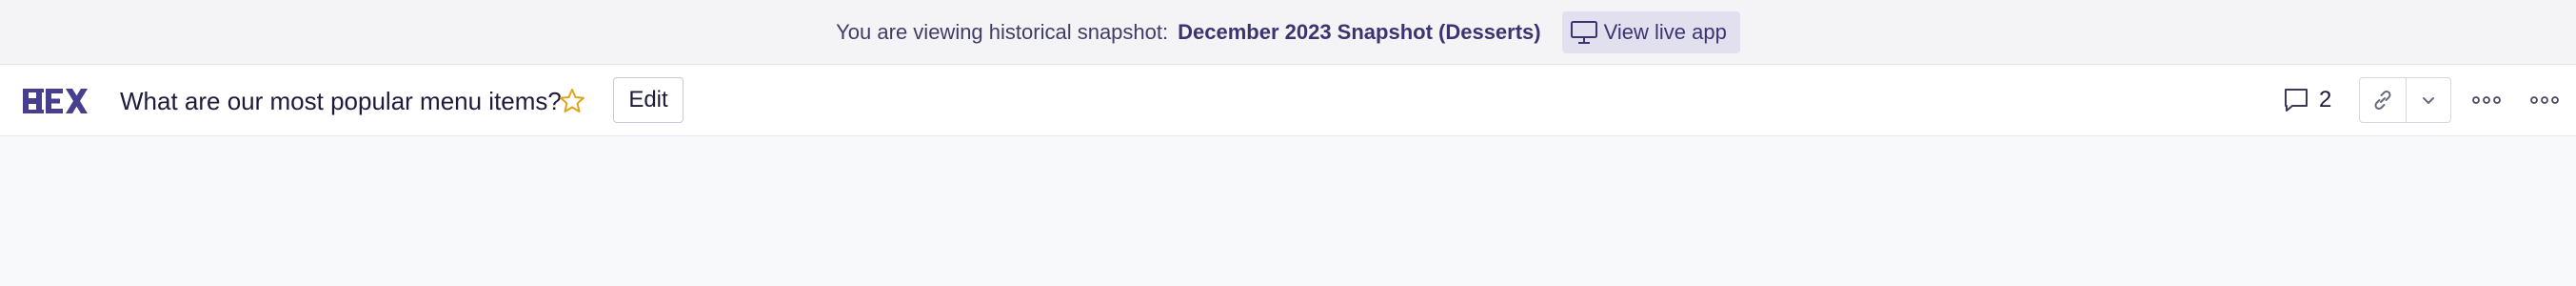  I want to click on view-live-app-label: View live app, so click(1665, 31).